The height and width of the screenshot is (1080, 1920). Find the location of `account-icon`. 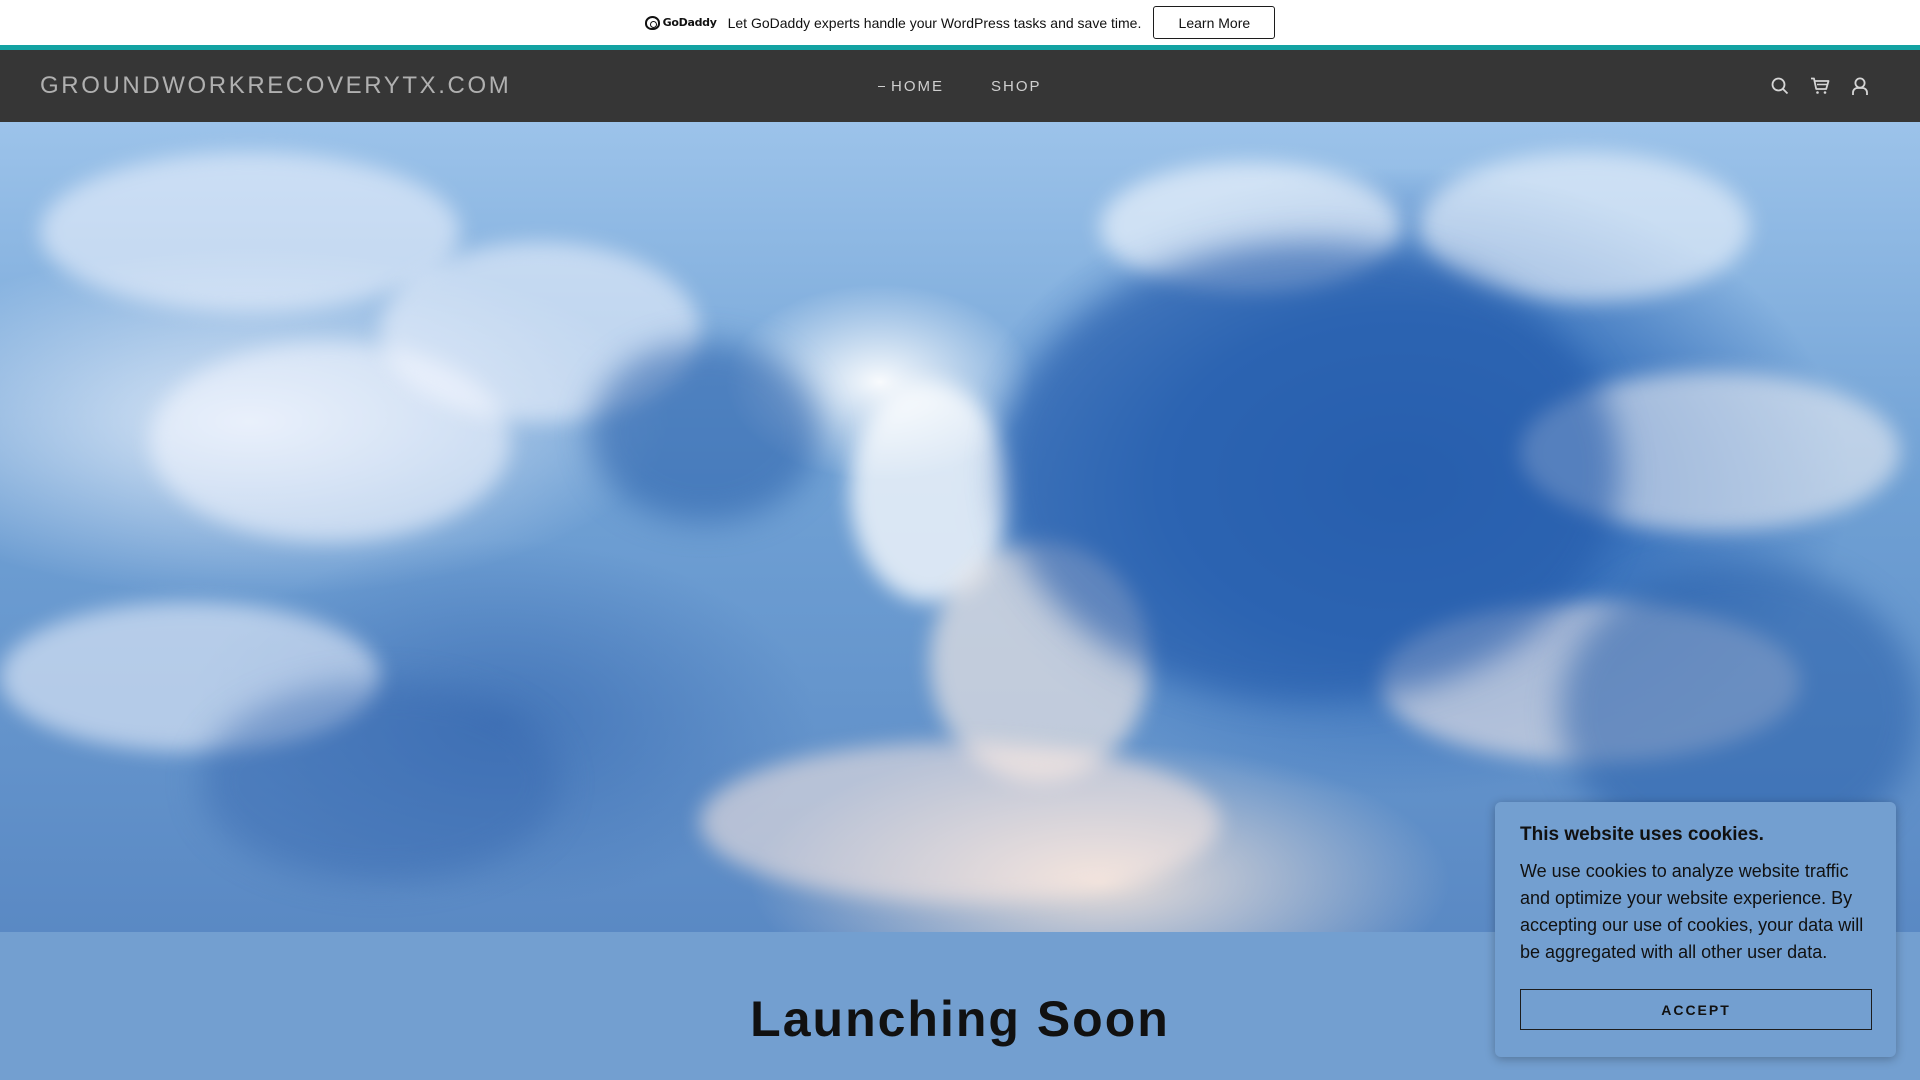

account-icon is located at coordinates (1860, 86).